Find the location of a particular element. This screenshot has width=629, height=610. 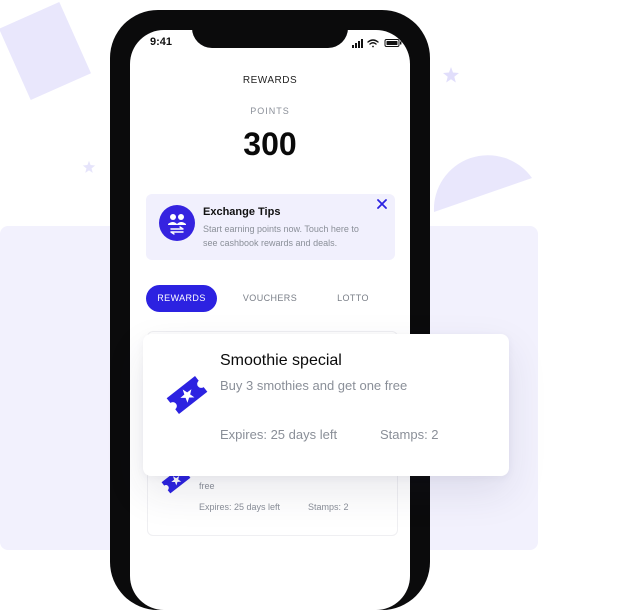

wifi-icon is located at coordinates (373, 43).